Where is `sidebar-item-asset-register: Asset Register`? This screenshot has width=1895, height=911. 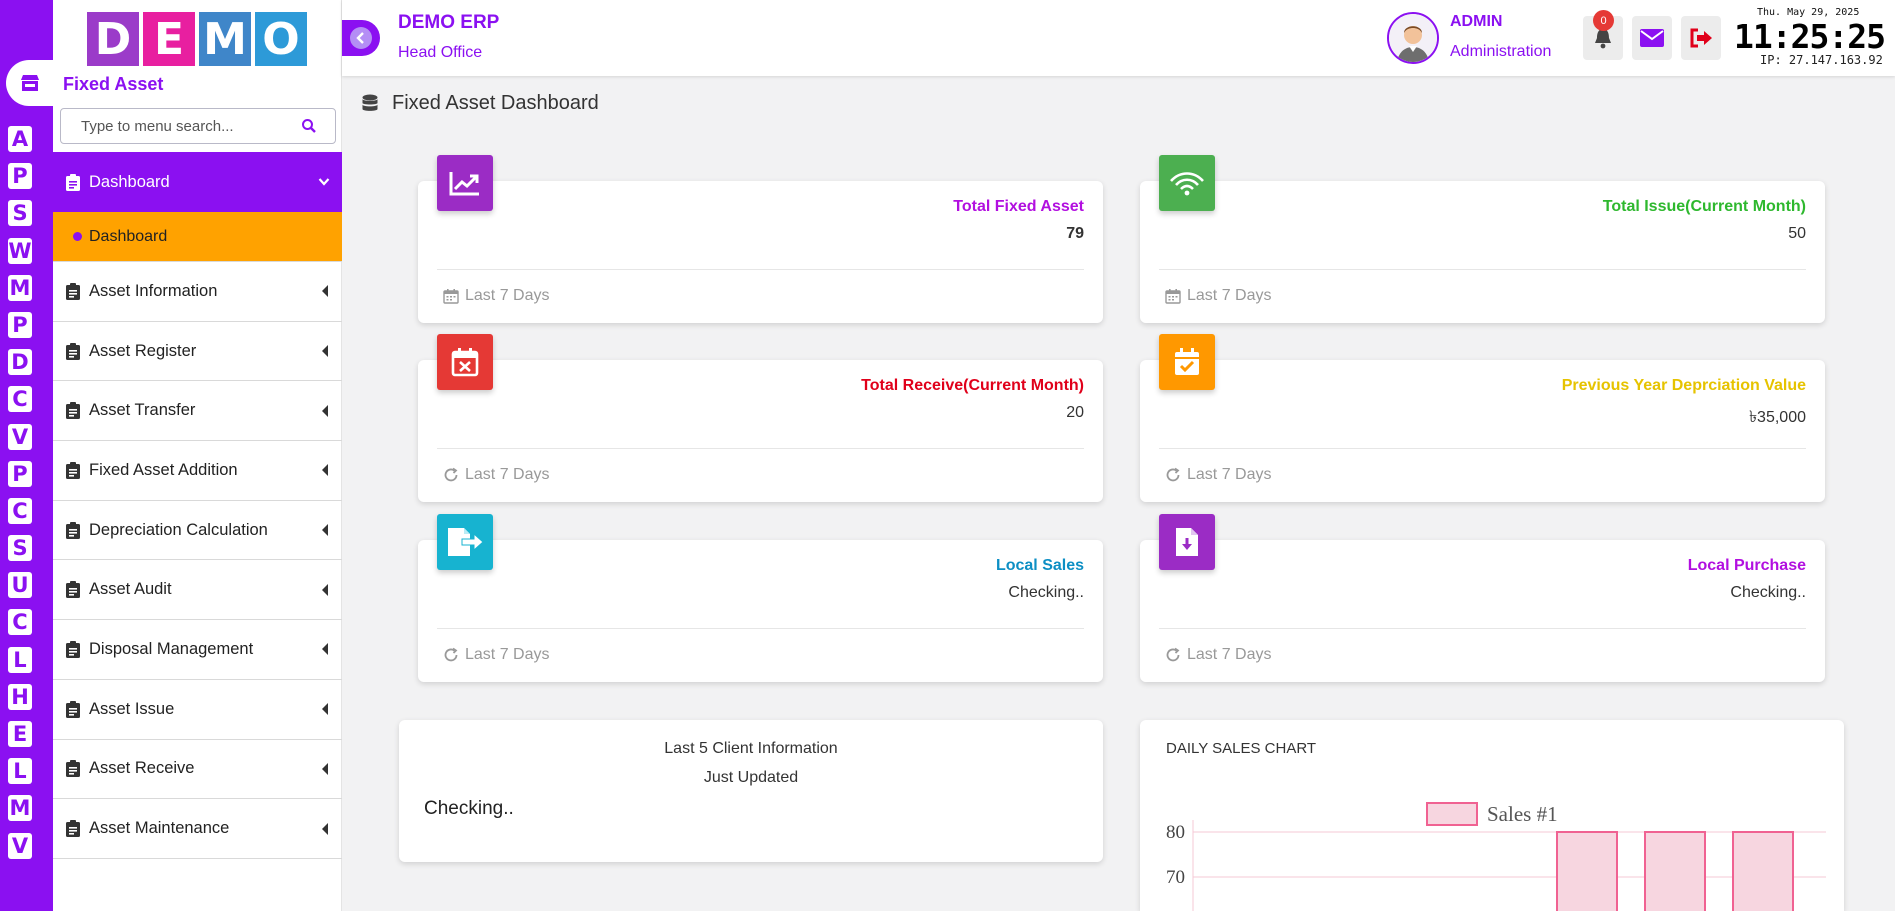 sidebar-item-asset-register: Asset Register is located at coordinates (197, 352).